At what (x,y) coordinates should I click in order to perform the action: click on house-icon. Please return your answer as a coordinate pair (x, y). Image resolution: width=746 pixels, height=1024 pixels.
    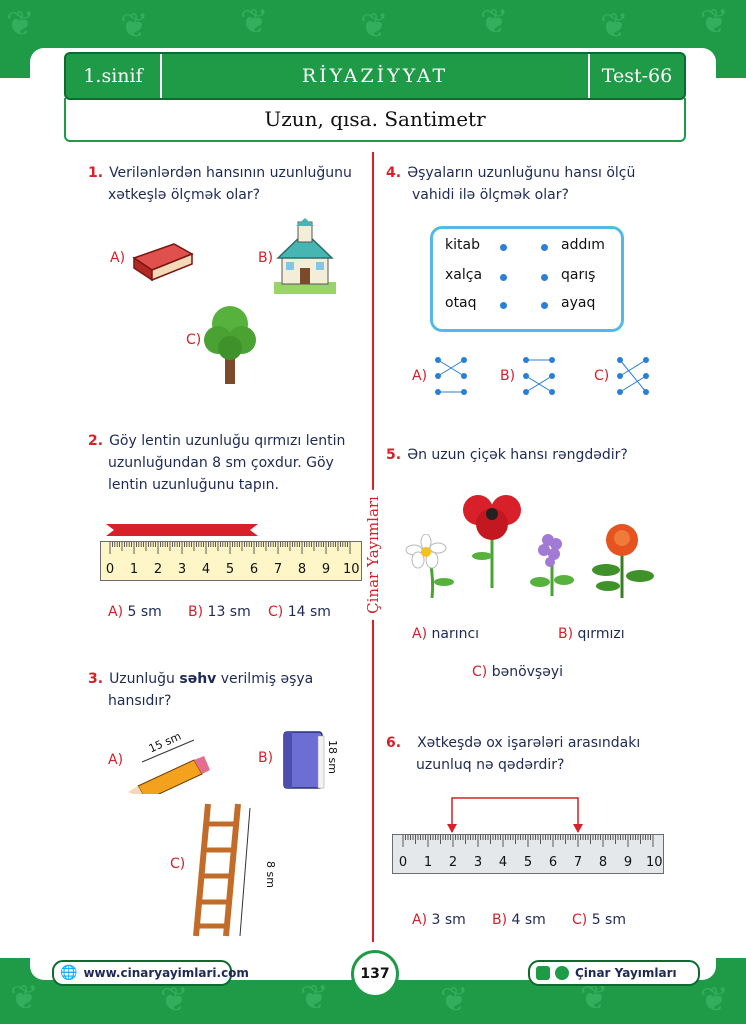
    Looking at the image, I should click on (305, 256).